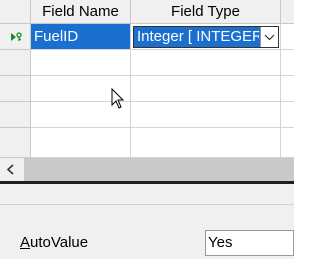 The height and width of the screenshot is (259, 320). What do you see at coordinates (81, 12) in the screenshot?
I see `column-header-field-name: Field Name` at bounding box center [81, 12].